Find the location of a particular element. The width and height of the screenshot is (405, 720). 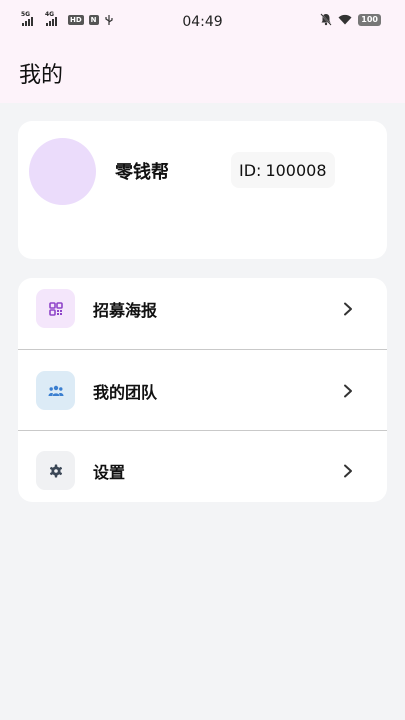

bell-muted-icon is located at coordinates (326, 19).